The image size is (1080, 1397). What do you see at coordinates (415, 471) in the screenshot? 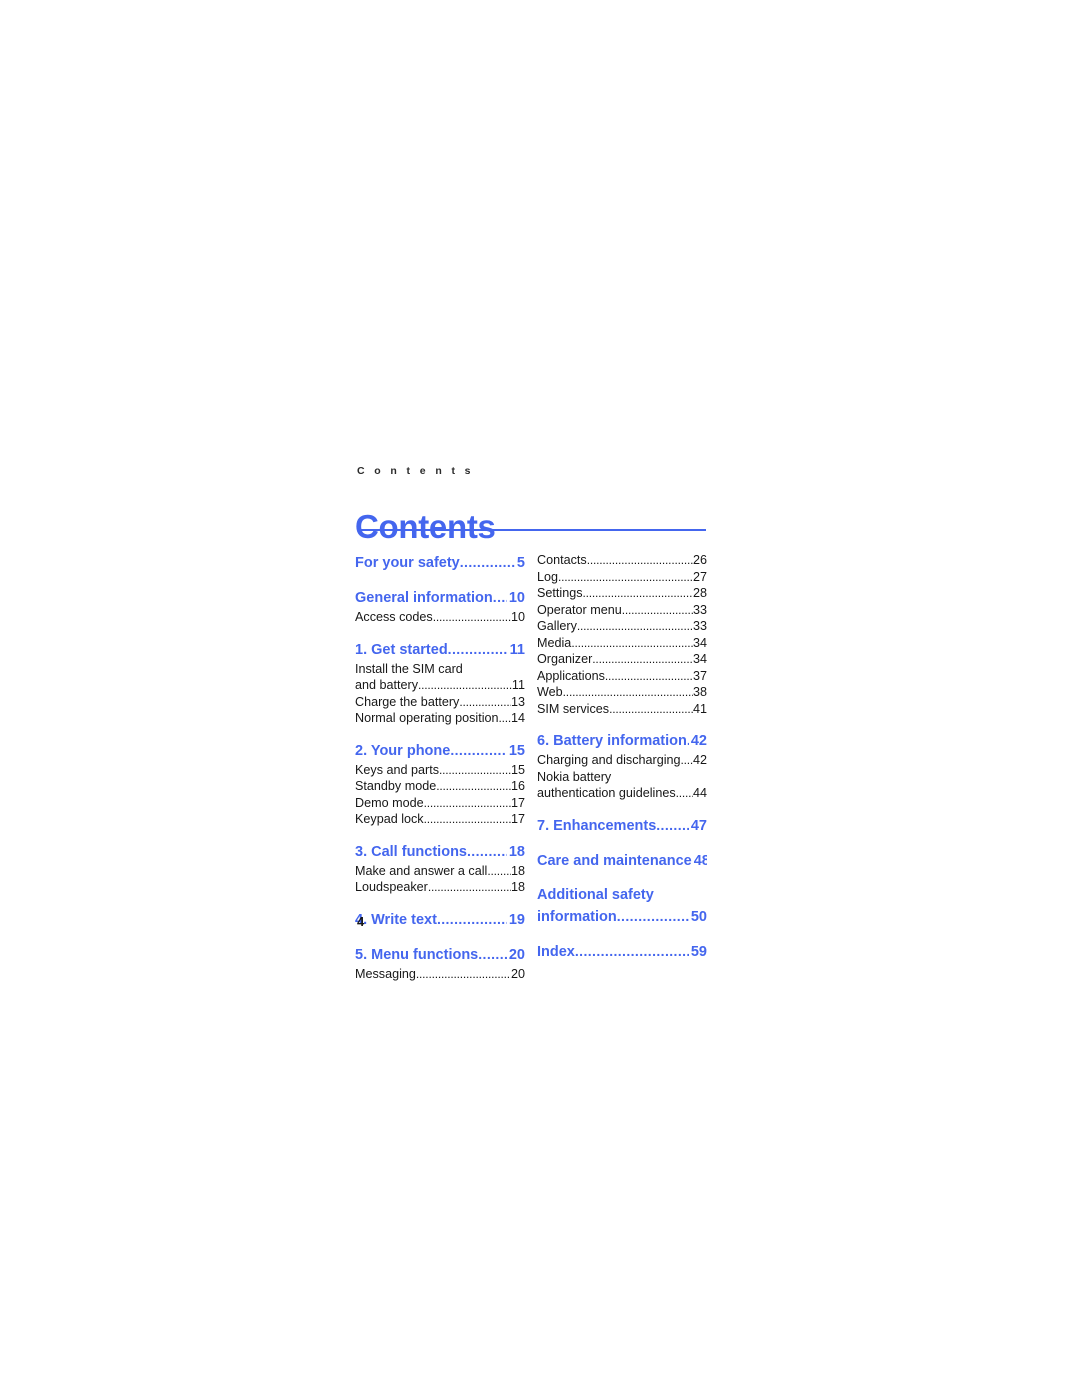
I see `running-head: C o n t e n t s` at bounding box center [415, 471].